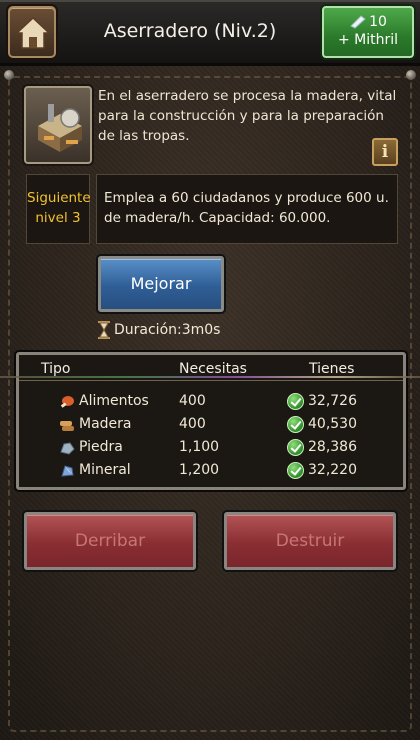 This screenshot has width=420, height=740. Describe the element at coordinates (67, 470) in the screenshot. I see `ore-icon` at that location.